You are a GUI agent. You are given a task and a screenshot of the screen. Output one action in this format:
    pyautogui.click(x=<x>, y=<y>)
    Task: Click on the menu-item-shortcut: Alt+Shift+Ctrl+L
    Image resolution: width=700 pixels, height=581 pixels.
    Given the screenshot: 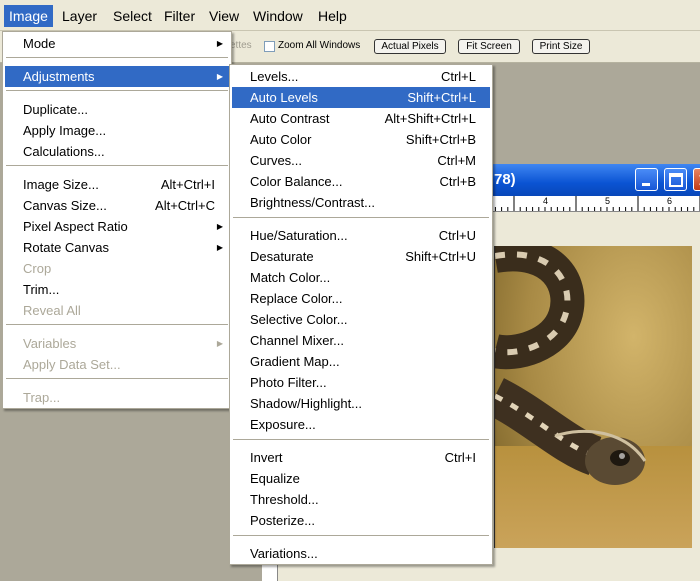 What is the action you would take?
    pyautogui.click(x=430, y=118)
    